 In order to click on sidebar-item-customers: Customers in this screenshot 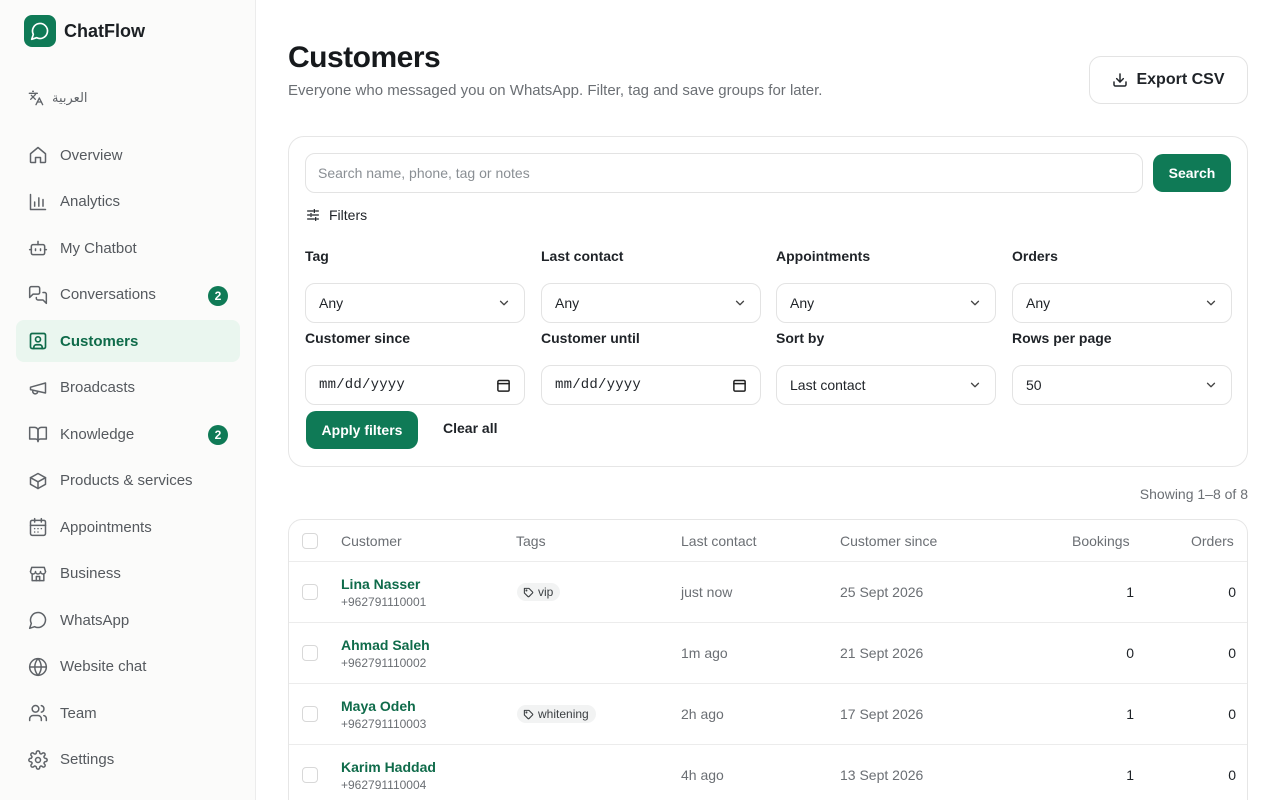, I will do `click(128, 341)`.